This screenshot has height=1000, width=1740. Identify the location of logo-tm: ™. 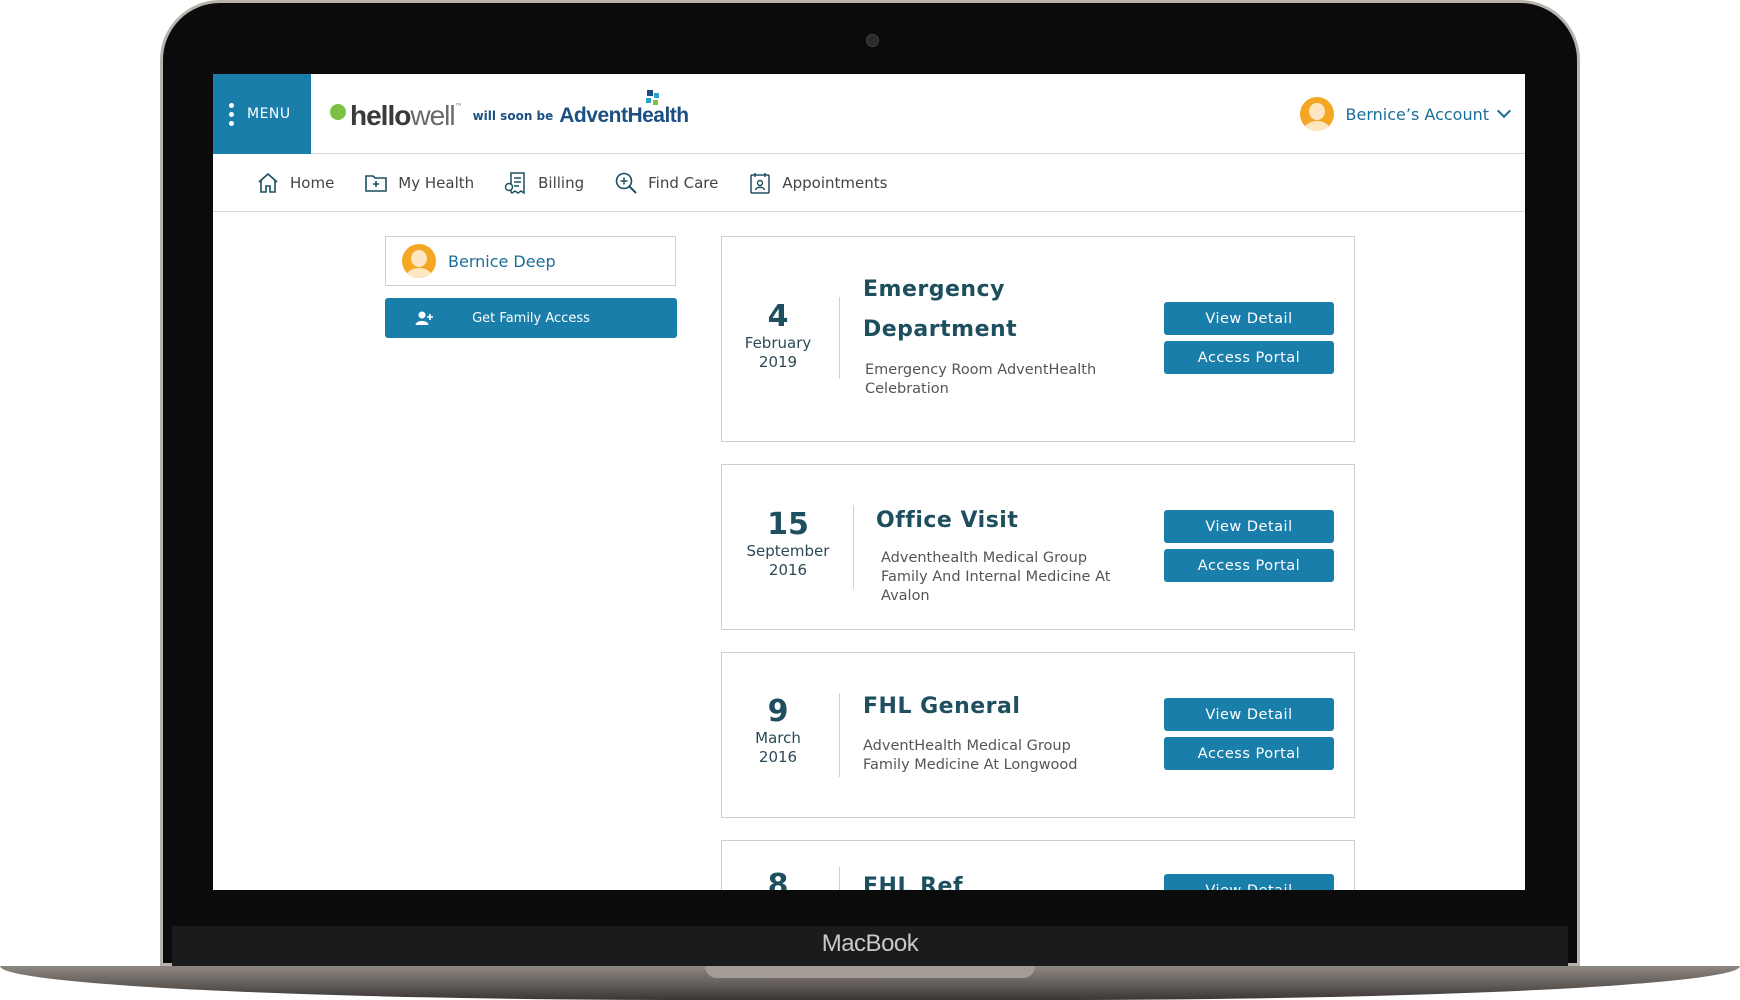
(458, 106).